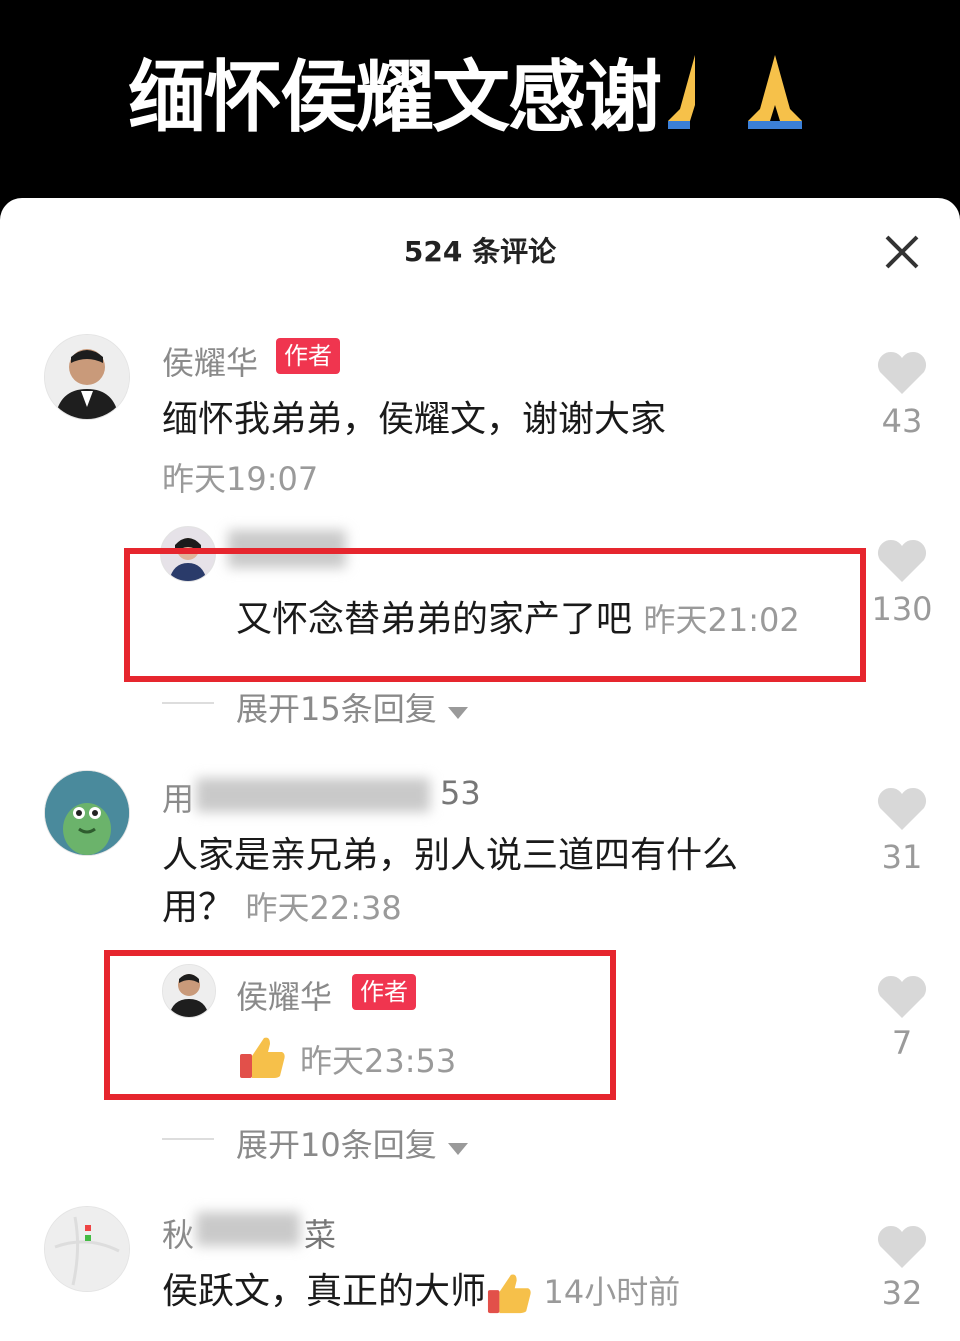 Image resolution: width=960 pixels, height=1341 pixels. What do you see at coordinates (395, 98) in the screenshot?
I see `banner-title-text: 缅怀侯耀文感谢` at bounding box center [395, 98].